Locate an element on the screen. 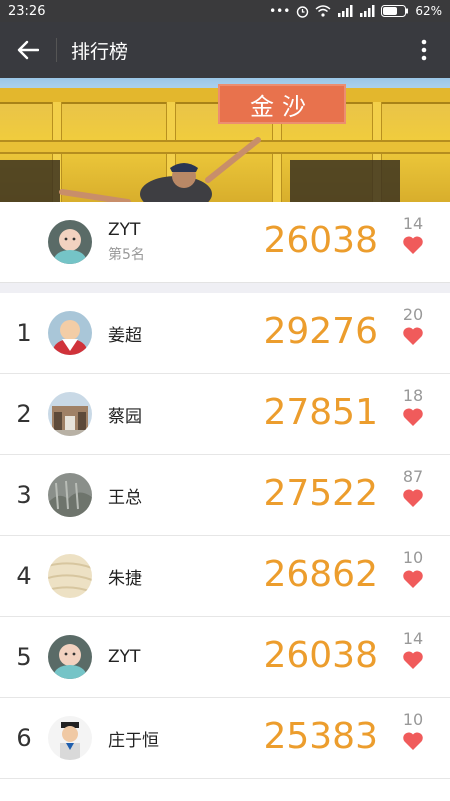 Image resolution: width=450 pixels, height=801 pixels. like-count: 20 is located at coordinates (413, 314).